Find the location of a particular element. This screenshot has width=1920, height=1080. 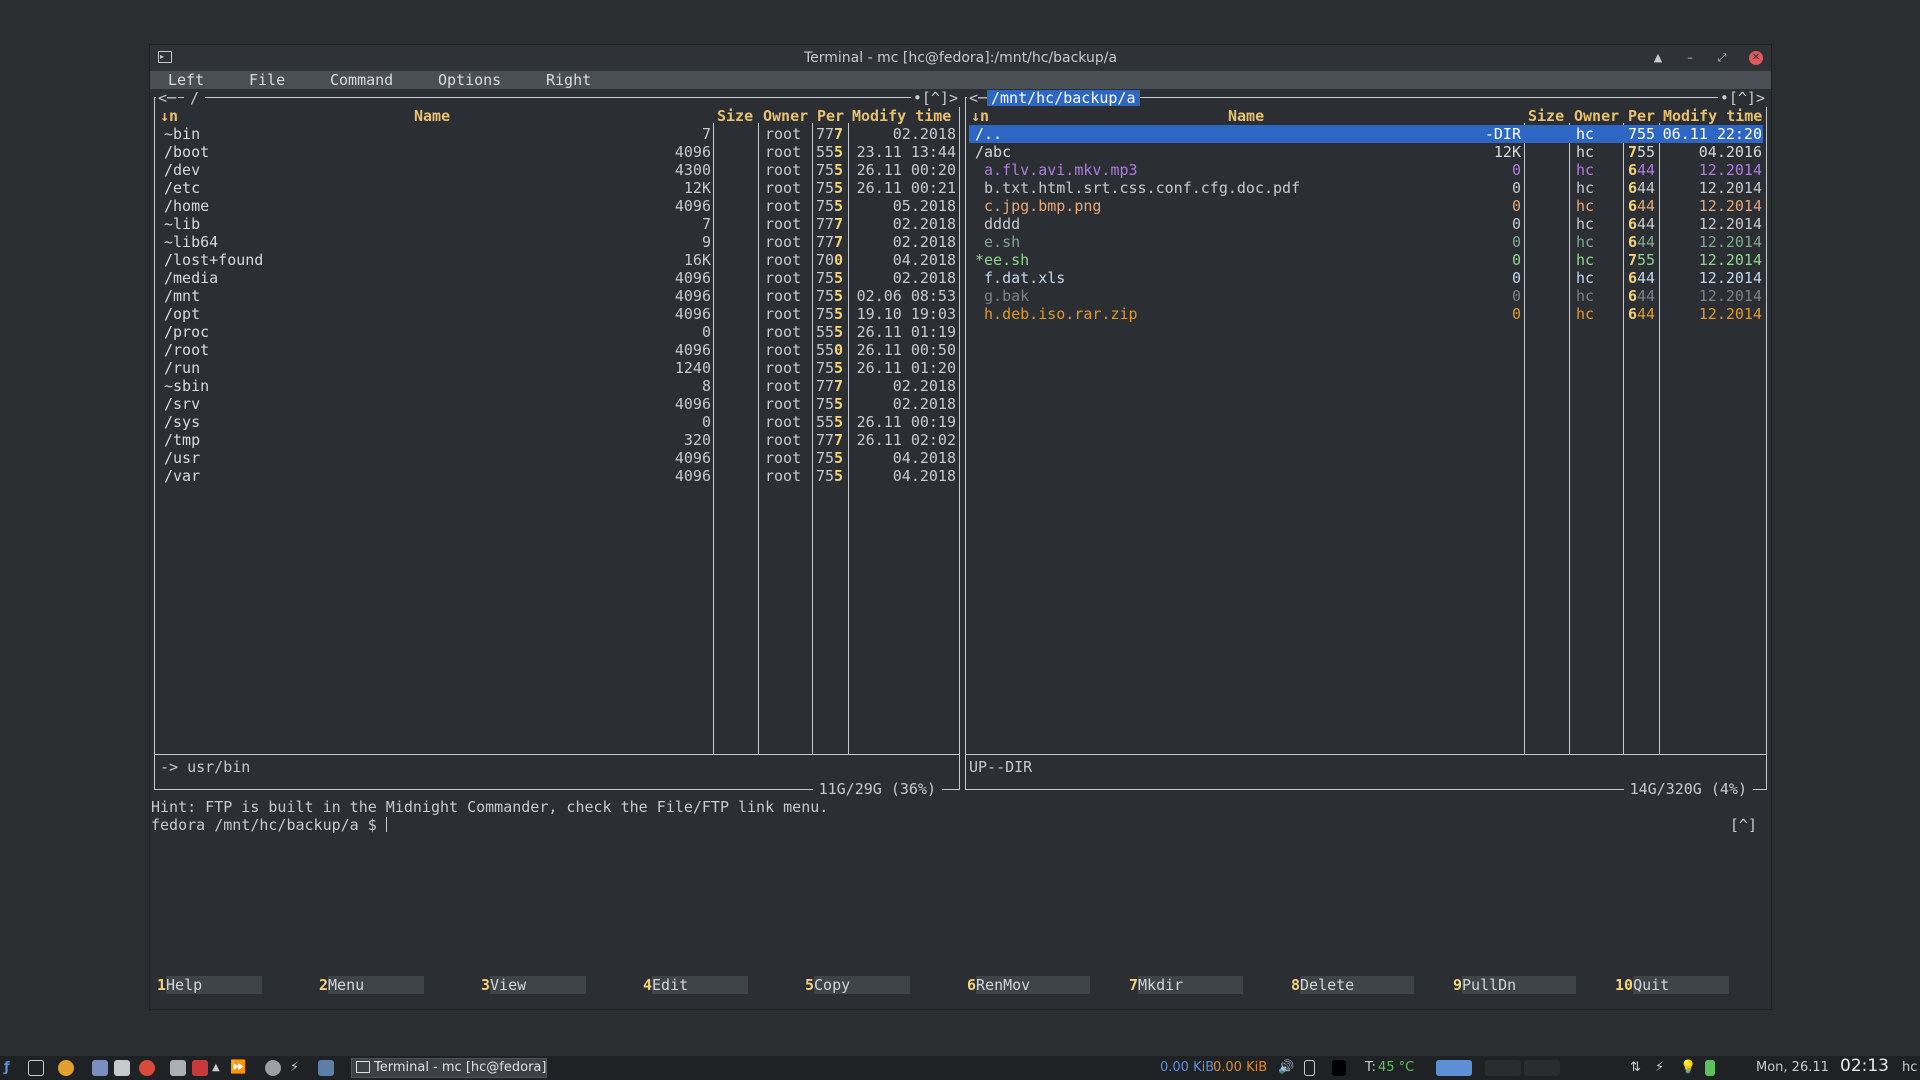

fkey-edit-button: 4Edit is located at coordinates (696, 985).